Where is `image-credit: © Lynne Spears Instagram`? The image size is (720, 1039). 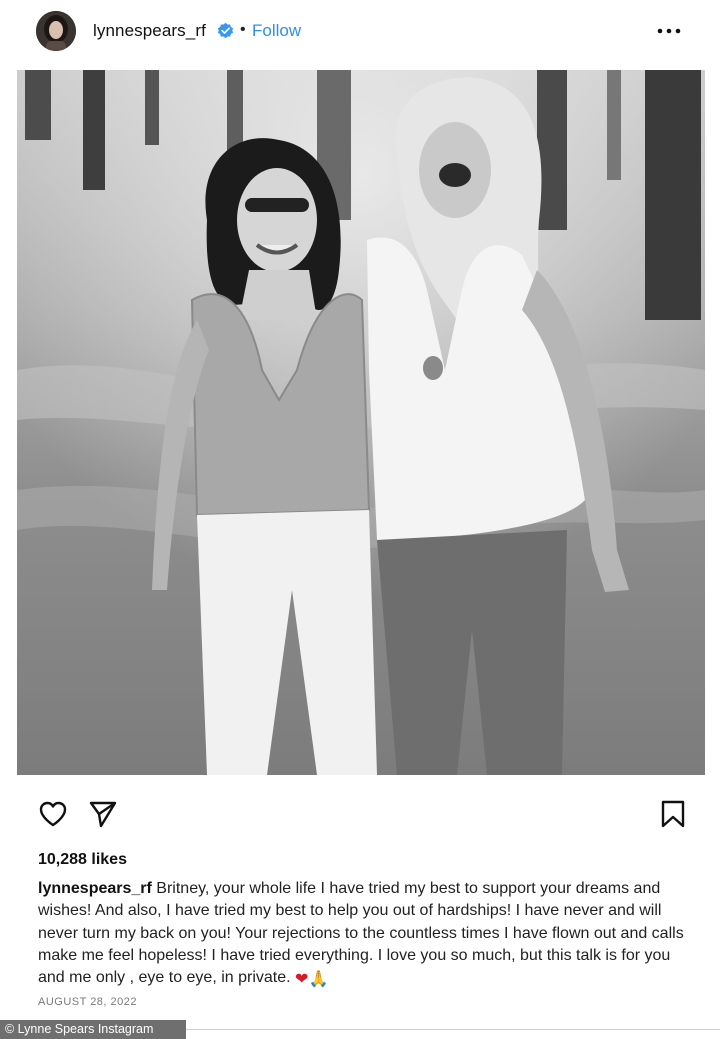 image-credit: © Lynne Spears Instagram is located at coordinates (79, 1029).